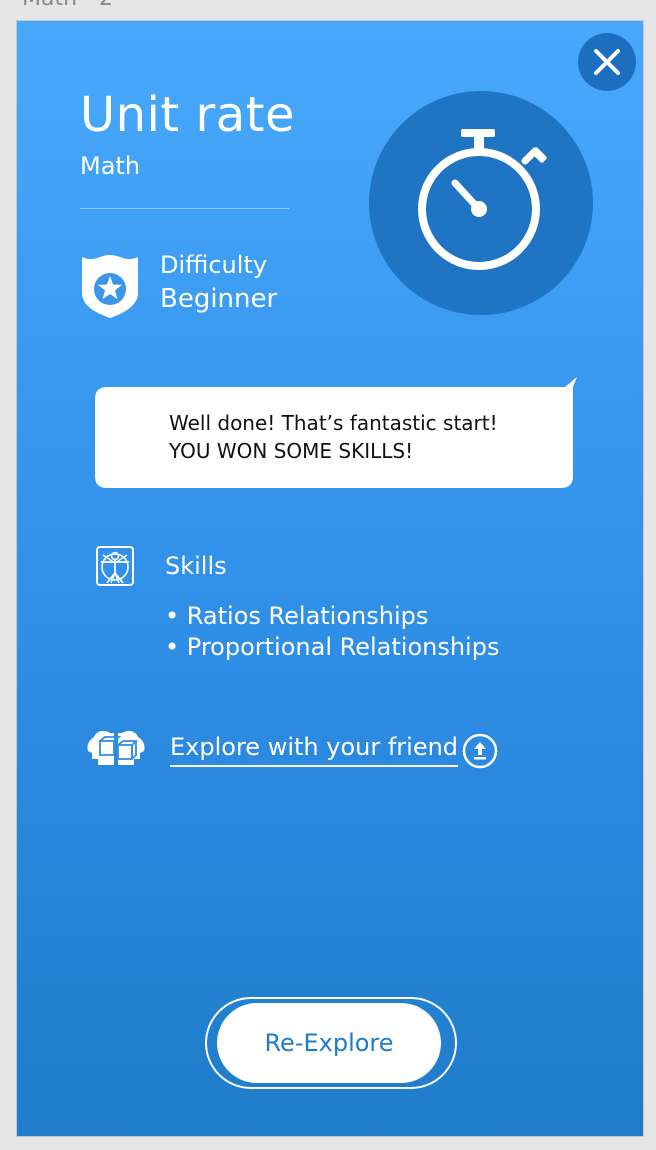 The height and width of the screenshot is (1150, 656). What do you see at coordinates (332, 647) in the screenshot?
I see `skill-item: • Proportional Relationships` at bounding box center [332, 647].